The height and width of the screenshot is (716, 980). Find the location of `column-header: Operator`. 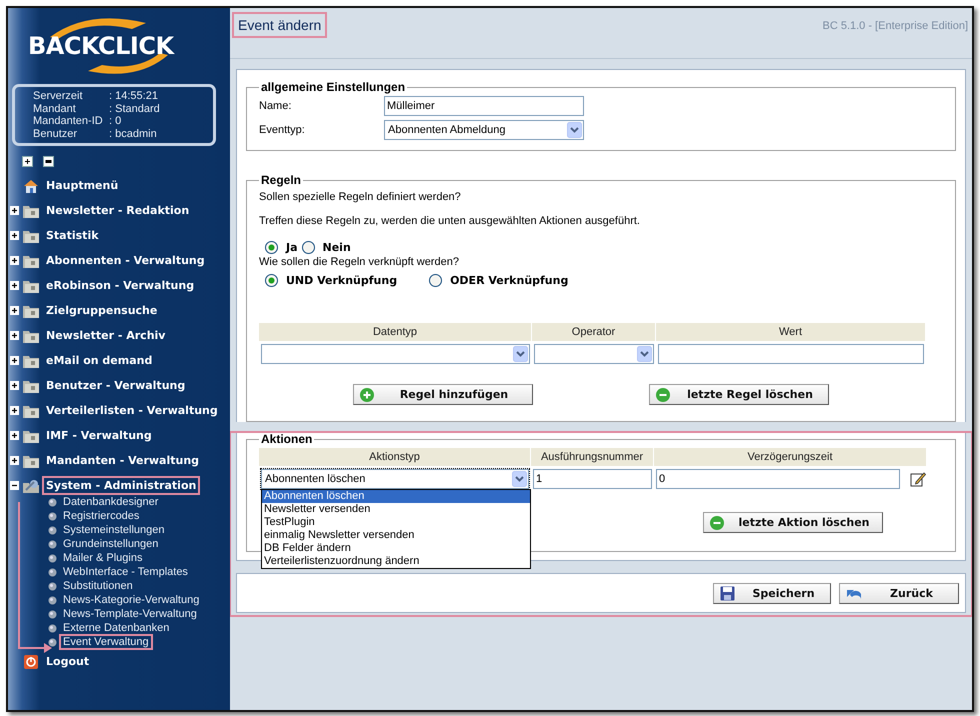

column-header: Operator is located at coordinates (594, 332).